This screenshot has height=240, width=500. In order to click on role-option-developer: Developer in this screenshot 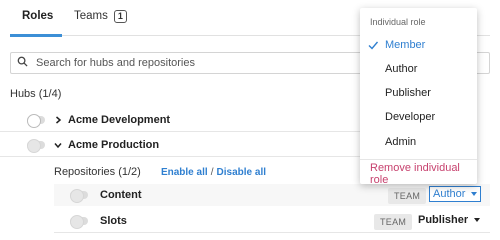, I will do `click(418, 117)`.